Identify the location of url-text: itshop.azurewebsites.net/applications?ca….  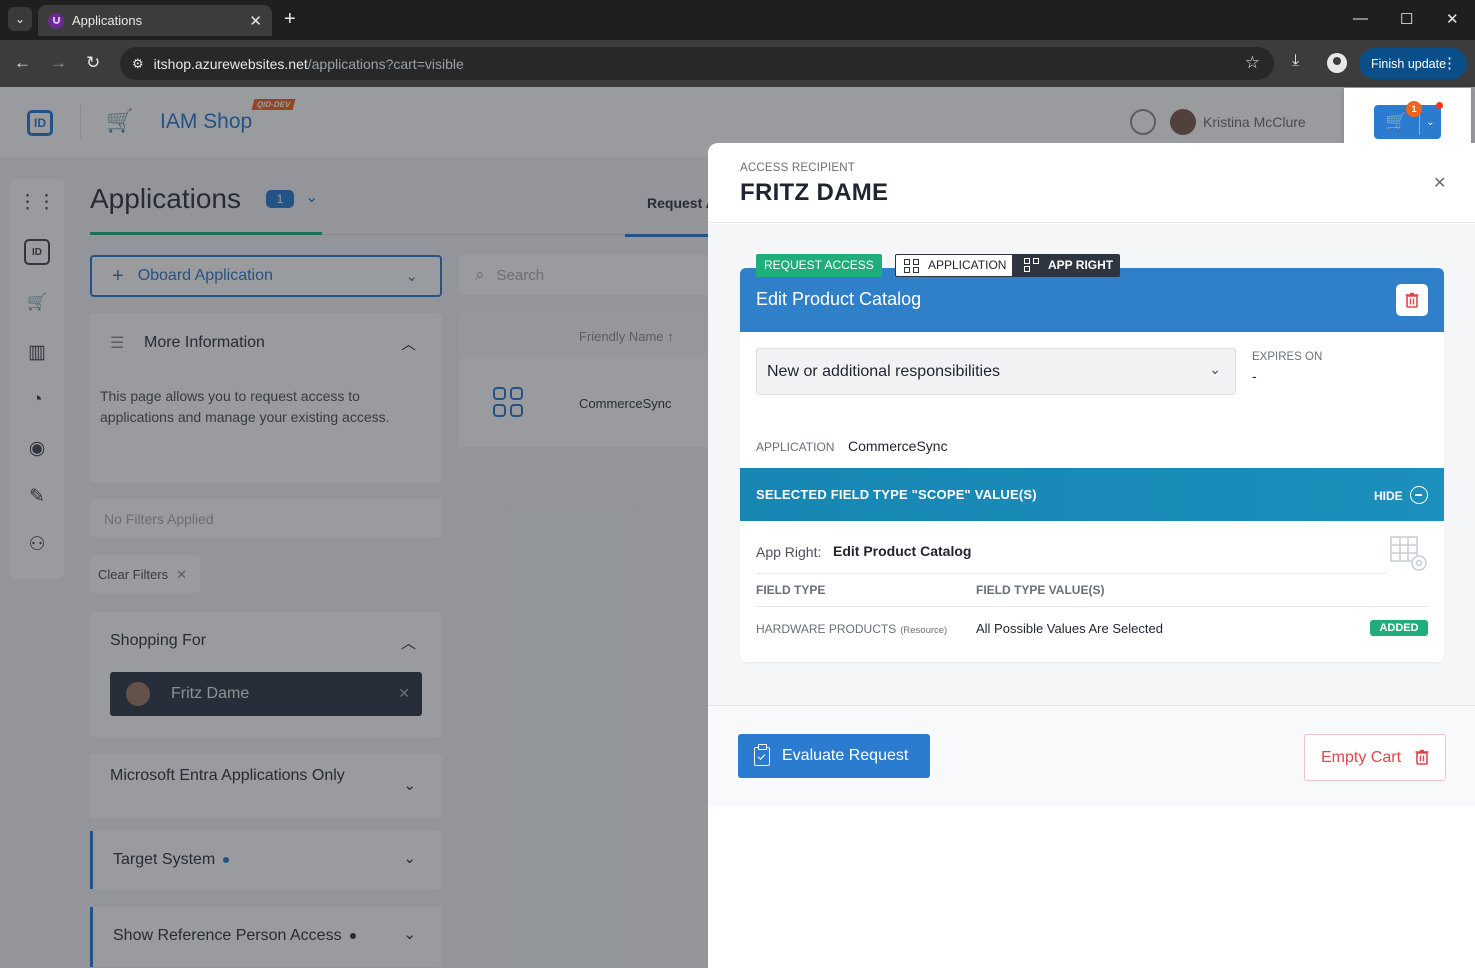
(308, 63).